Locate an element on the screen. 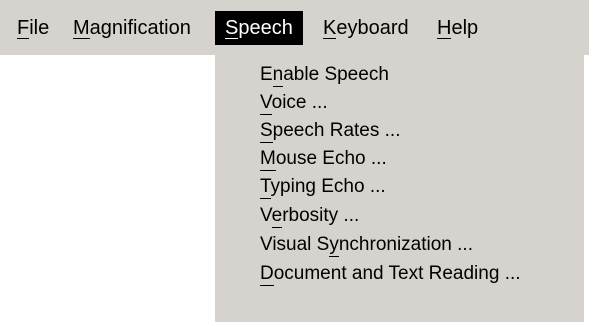 This screenshot has height=322, width=589. menu-help: Help is located at coordinates (457, 28).